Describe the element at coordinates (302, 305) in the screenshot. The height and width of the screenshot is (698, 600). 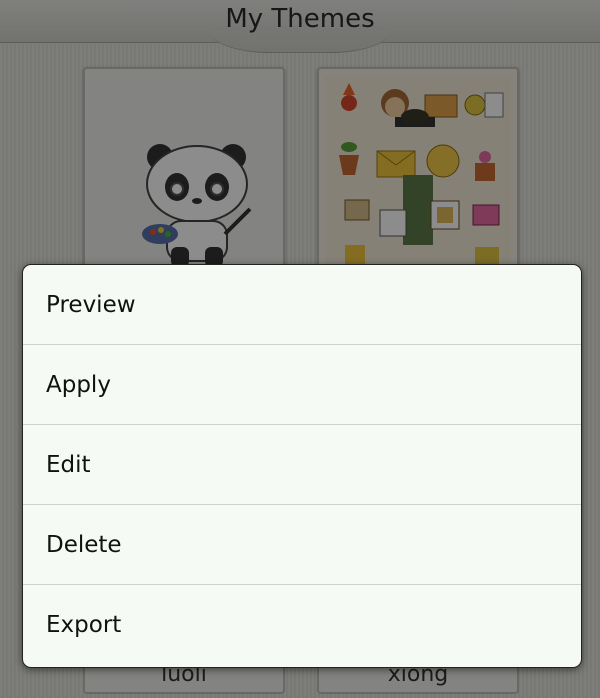
I see `menu-item-preview: Preview` at that location.